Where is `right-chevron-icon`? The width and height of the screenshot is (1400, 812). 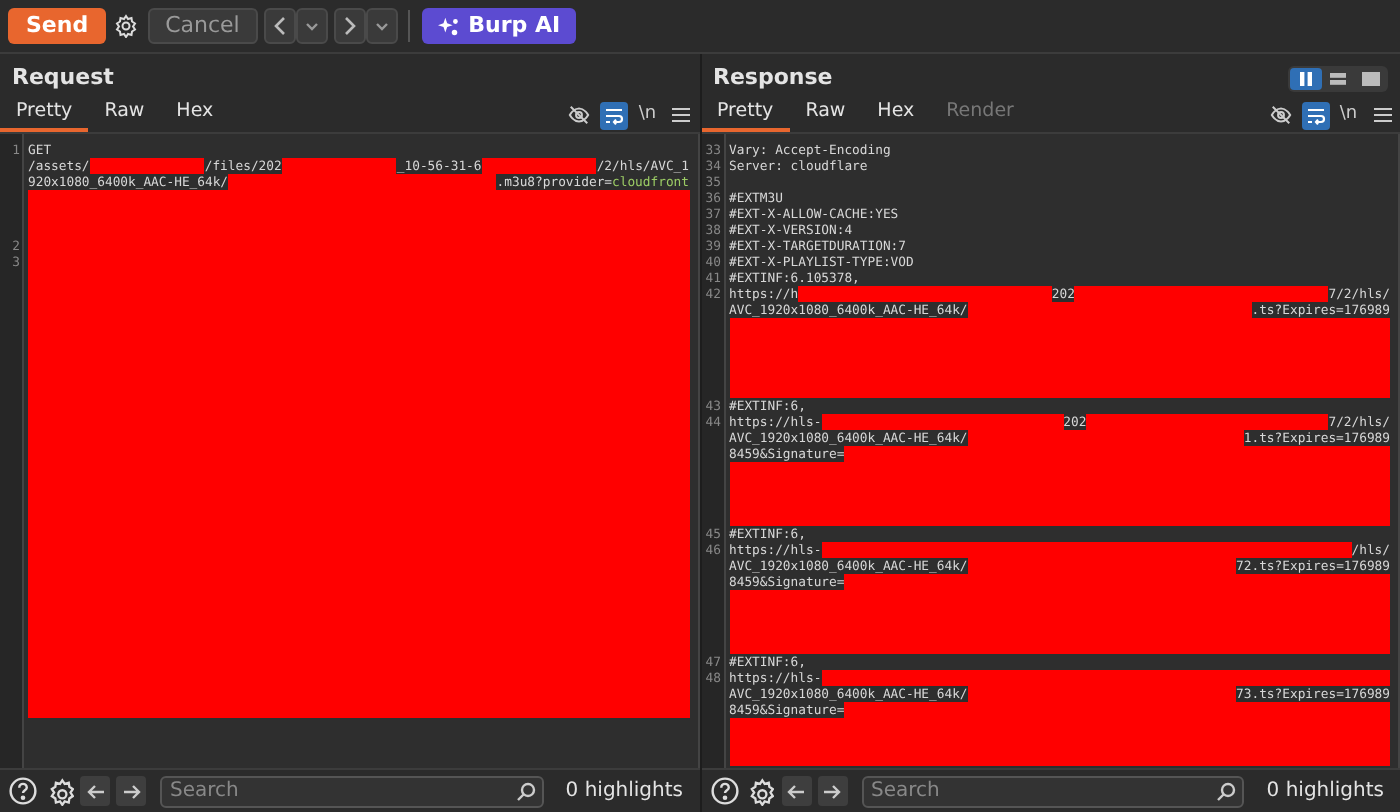
right-chevron-icon is located at coordinates (349, 26).